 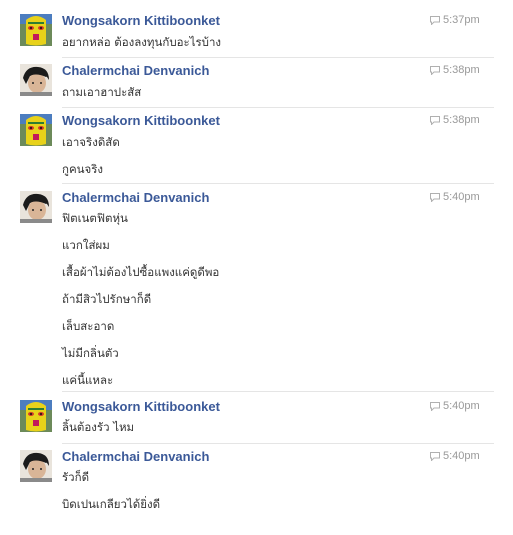 I want to click on message-text: ฟิตเนตฟิตหุ่น, so click(x=95, y=218).